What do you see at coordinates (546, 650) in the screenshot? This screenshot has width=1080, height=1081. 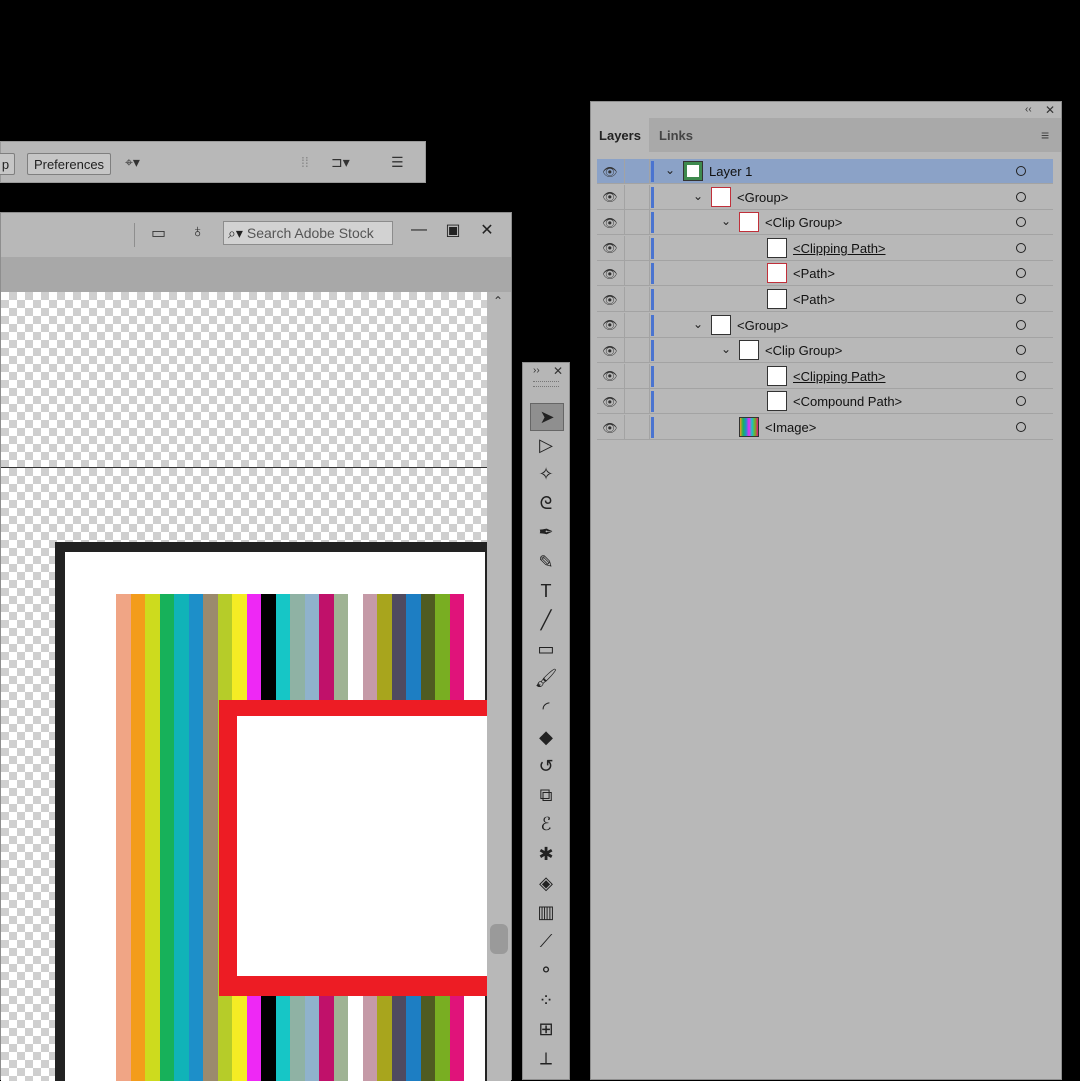 I see `rectangle-tool: ▭` at bounding box center [546, 650].